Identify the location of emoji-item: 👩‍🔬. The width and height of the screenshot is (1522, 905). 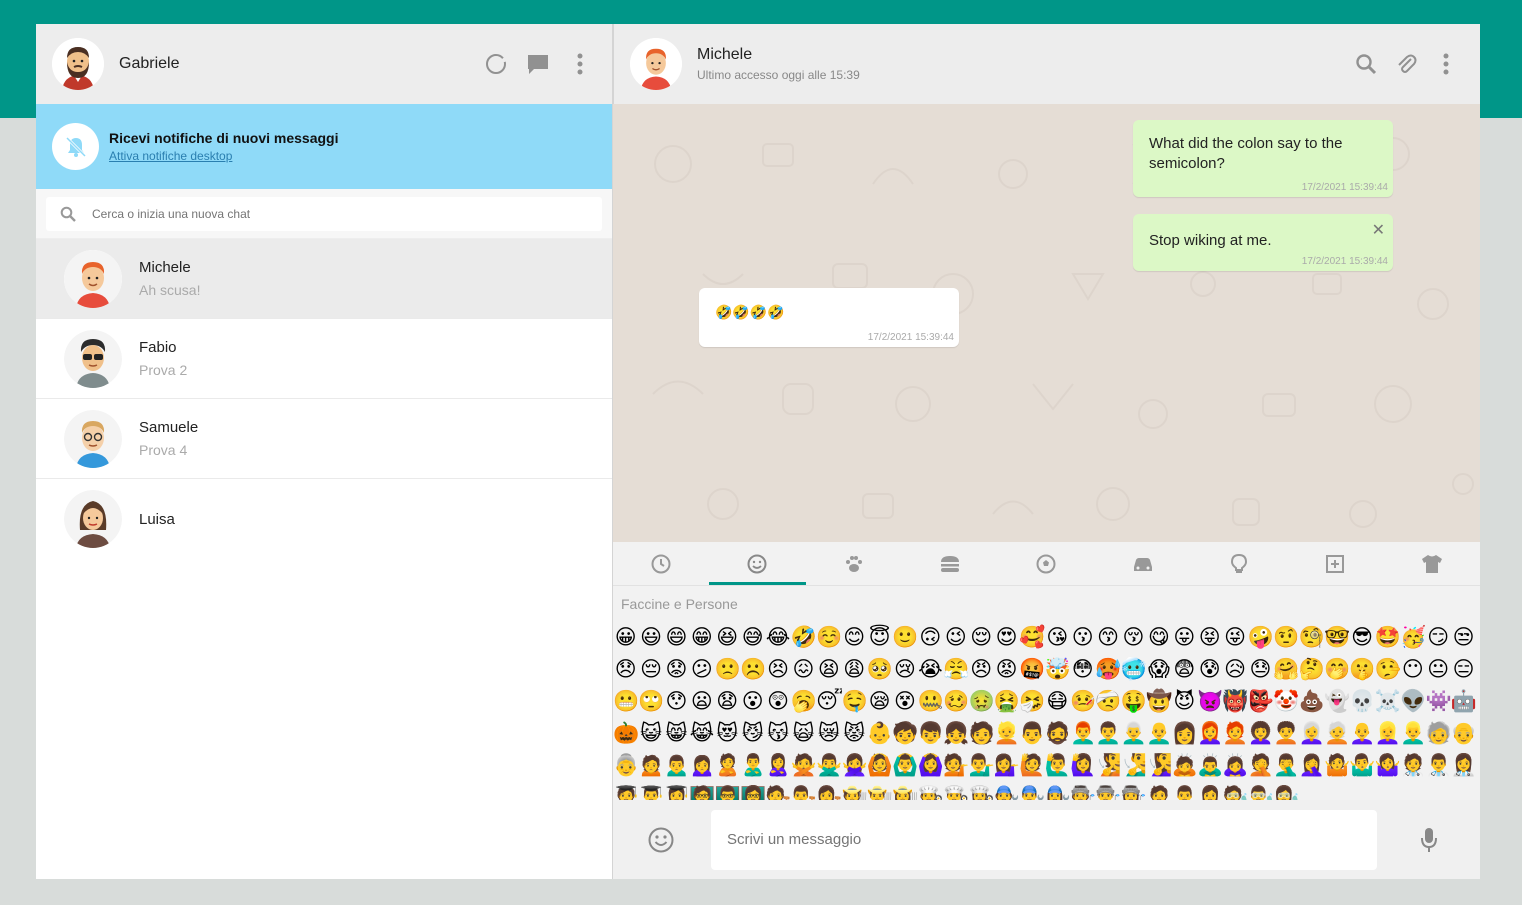
(1285, 790).